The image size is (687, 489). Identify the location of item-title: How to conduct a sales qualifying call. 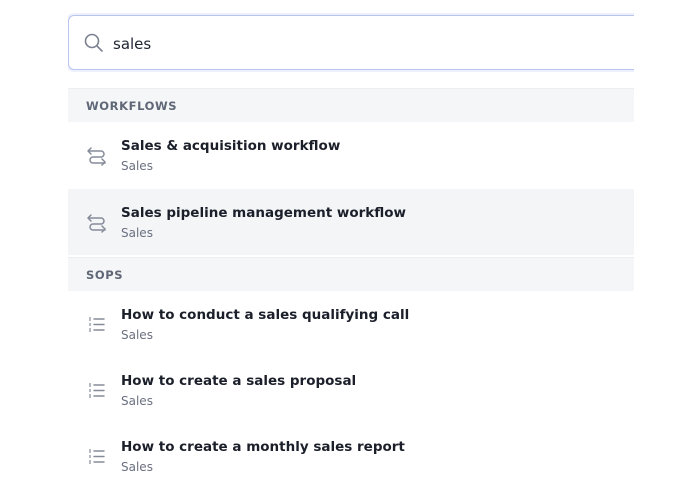
(265, 315).